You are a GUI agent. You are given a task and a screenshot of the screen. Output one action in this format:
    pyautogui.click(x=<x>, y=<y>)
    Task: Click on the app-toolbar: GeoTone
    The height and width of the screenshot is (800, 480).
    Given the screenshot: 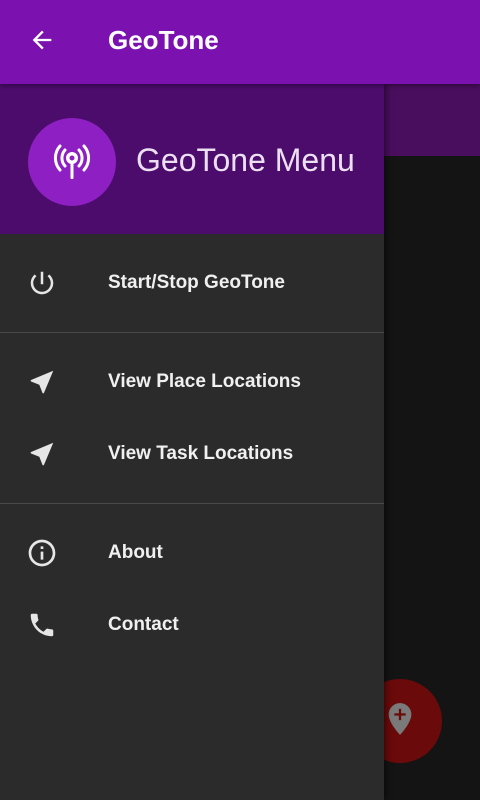 What is the action you would take?
    pyautogui.click(x=240, y=42)
    